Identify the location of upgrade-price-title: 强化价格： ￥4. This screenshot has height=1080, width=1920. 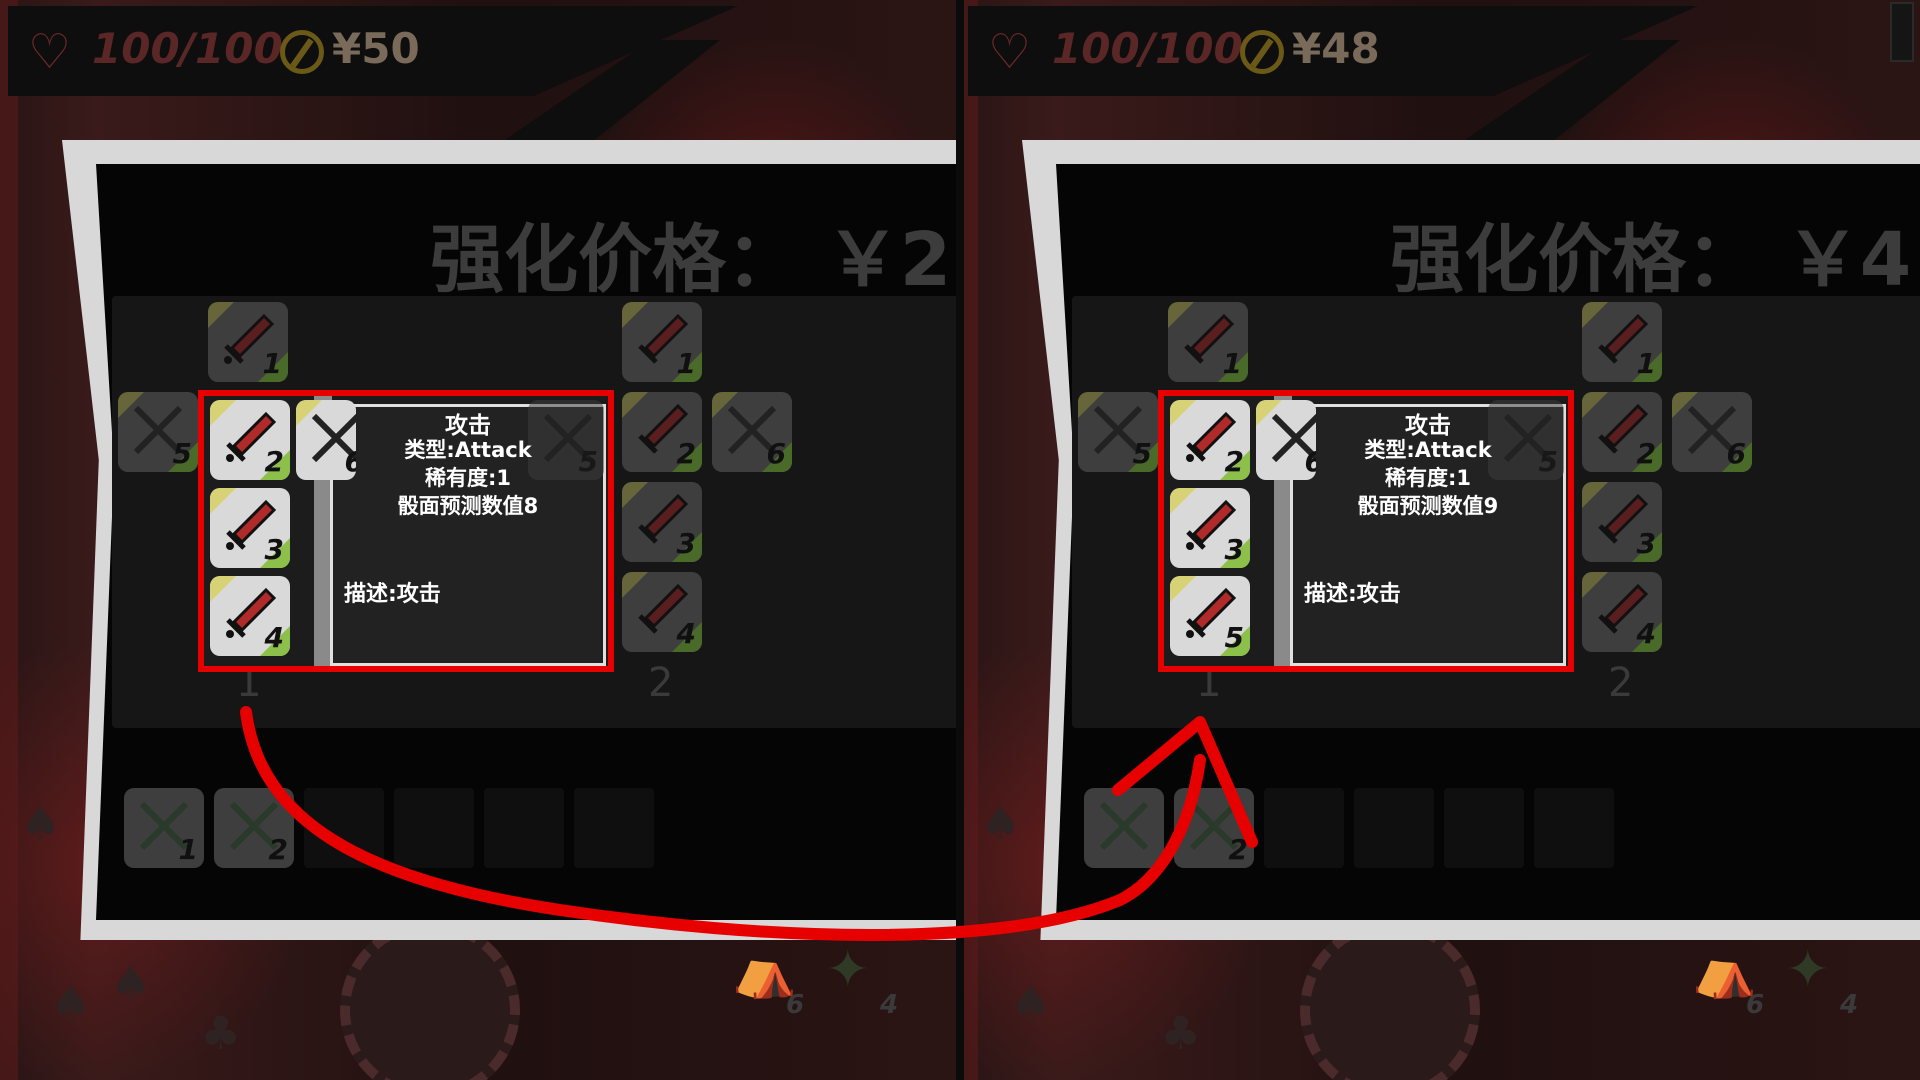
(1651, 260).